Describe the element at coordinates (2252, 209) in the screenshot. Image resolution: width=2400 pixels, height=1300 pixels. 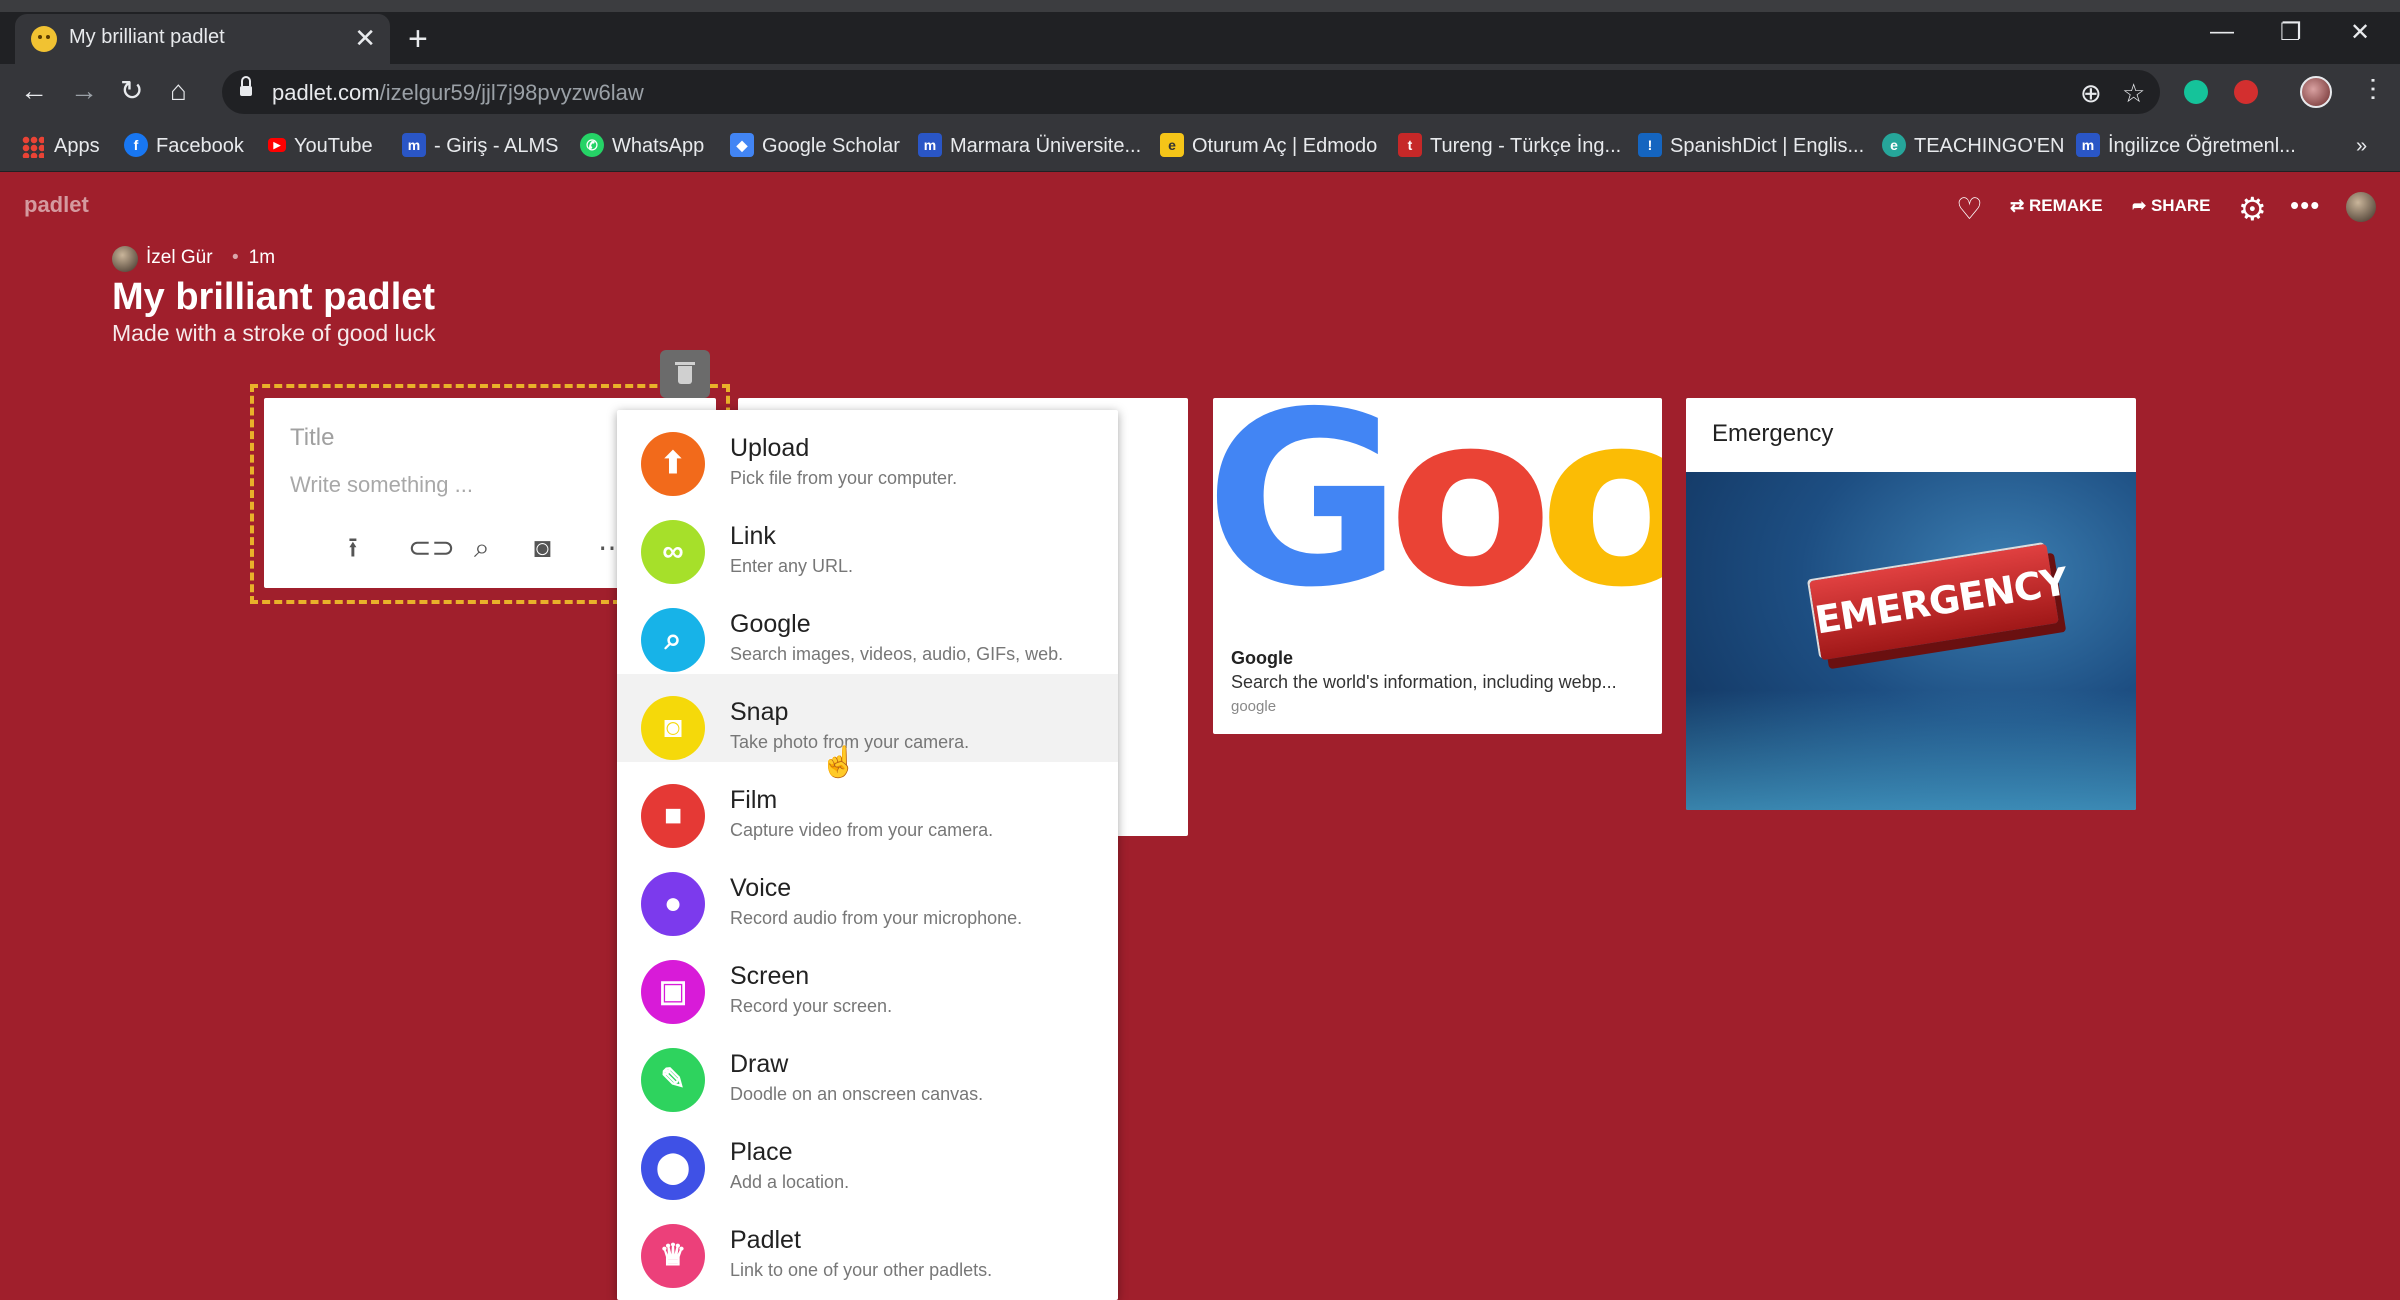
I see `settings-gear-icon: ⚙` at that location.